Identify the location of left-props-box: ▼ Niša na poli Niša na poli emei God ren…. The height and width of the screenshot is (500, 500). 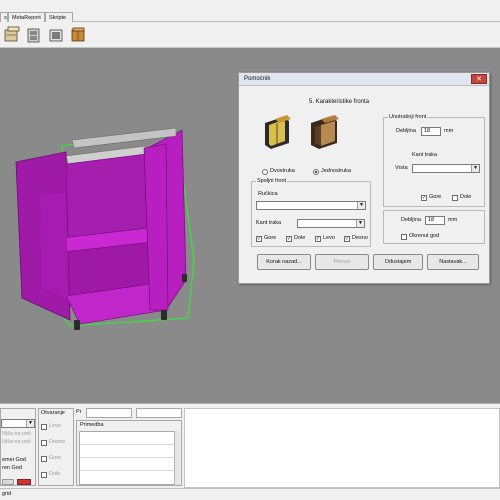
(18, 447).